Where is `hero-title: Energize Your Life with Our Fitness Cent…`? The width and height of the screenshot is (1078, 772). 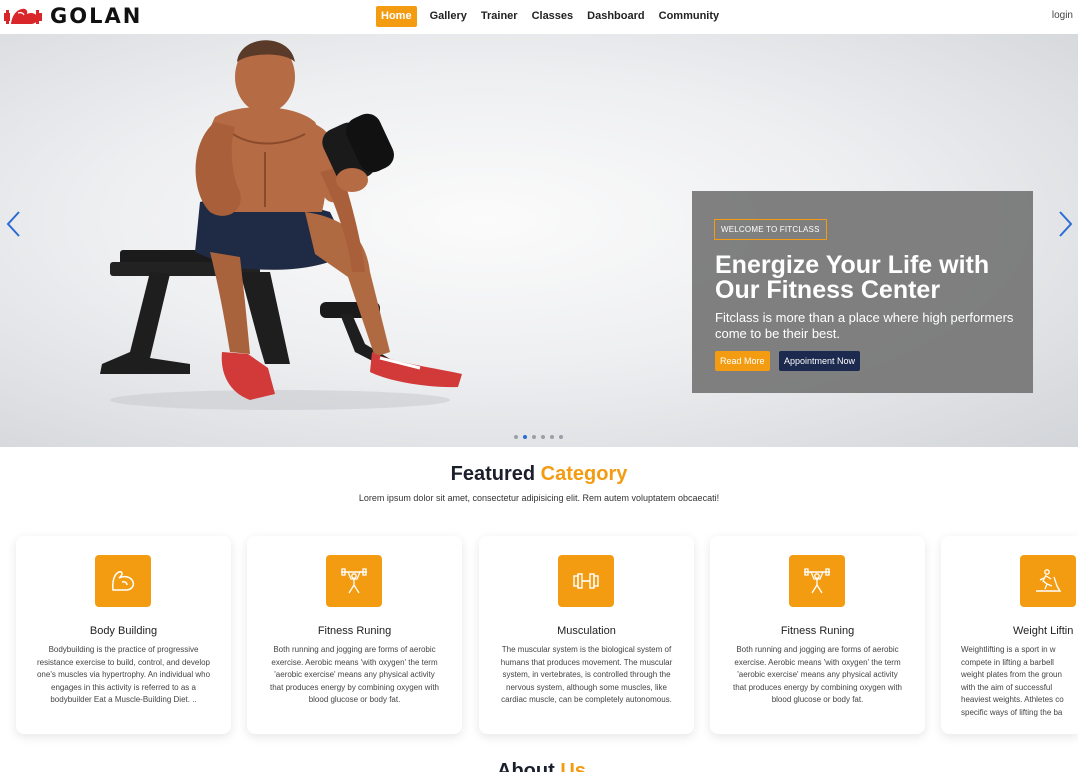 hero-title: Energize Your Life with Our Fitness Cent… is located at coordinates (852, 277).